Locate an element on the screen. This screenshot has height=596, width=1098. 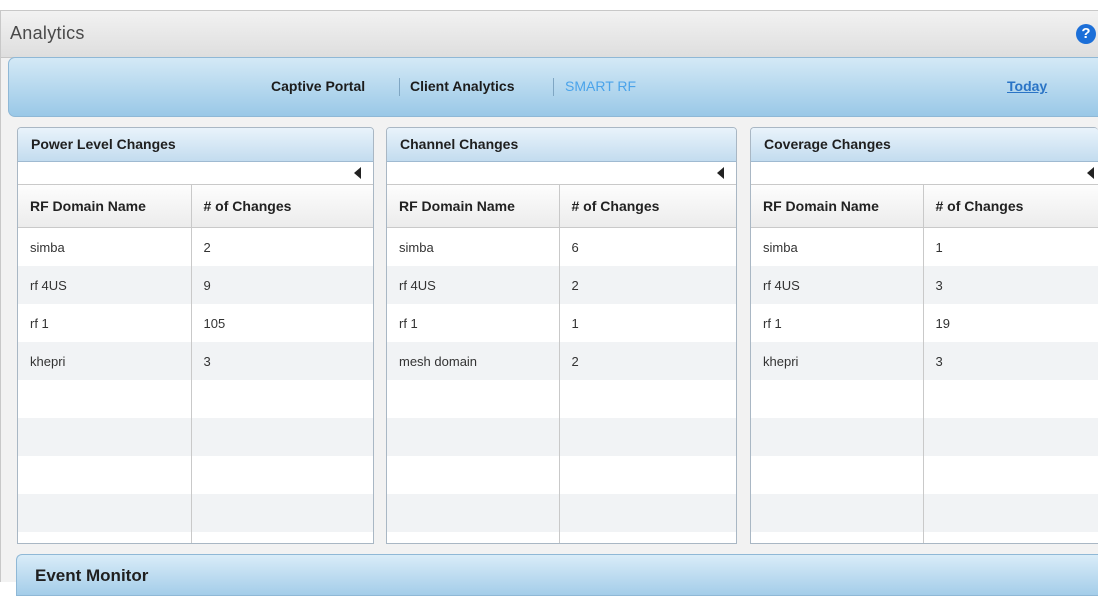
table-row: rf 1 105 is located at coordinates (195, 323).